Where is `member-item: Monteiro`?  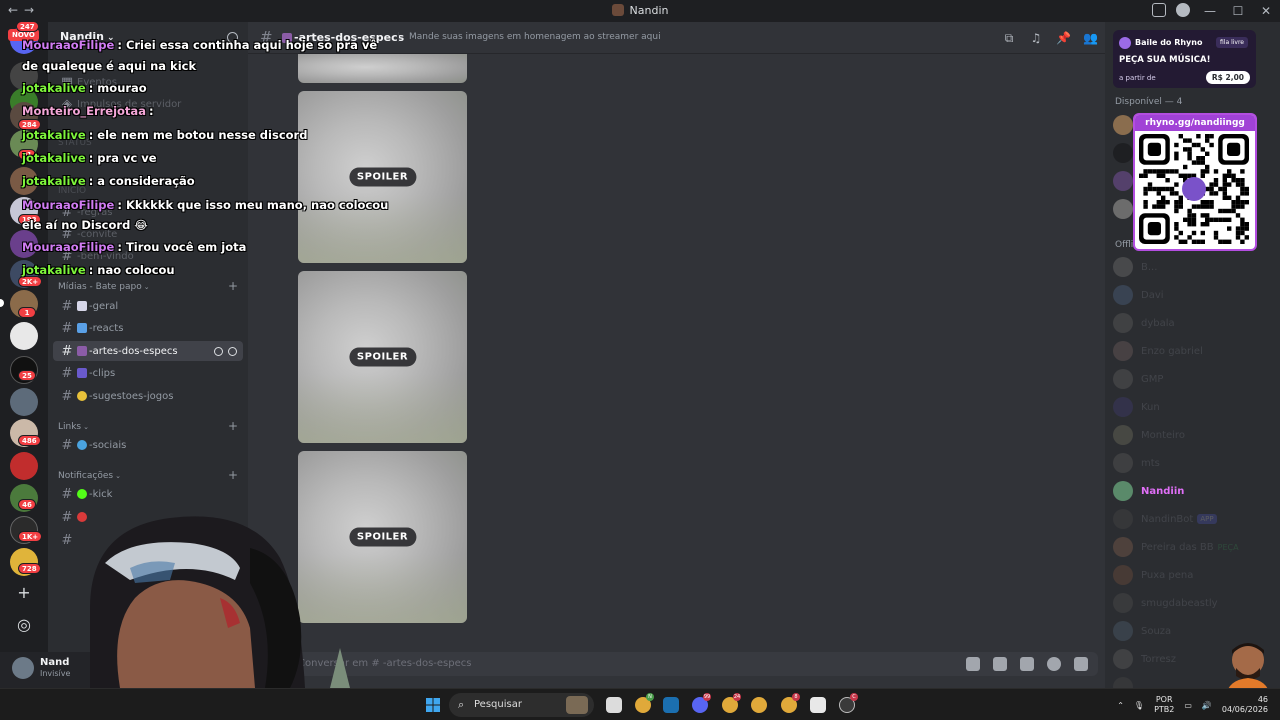 member-item: Monteiro is located at coordinates (1195, 435).